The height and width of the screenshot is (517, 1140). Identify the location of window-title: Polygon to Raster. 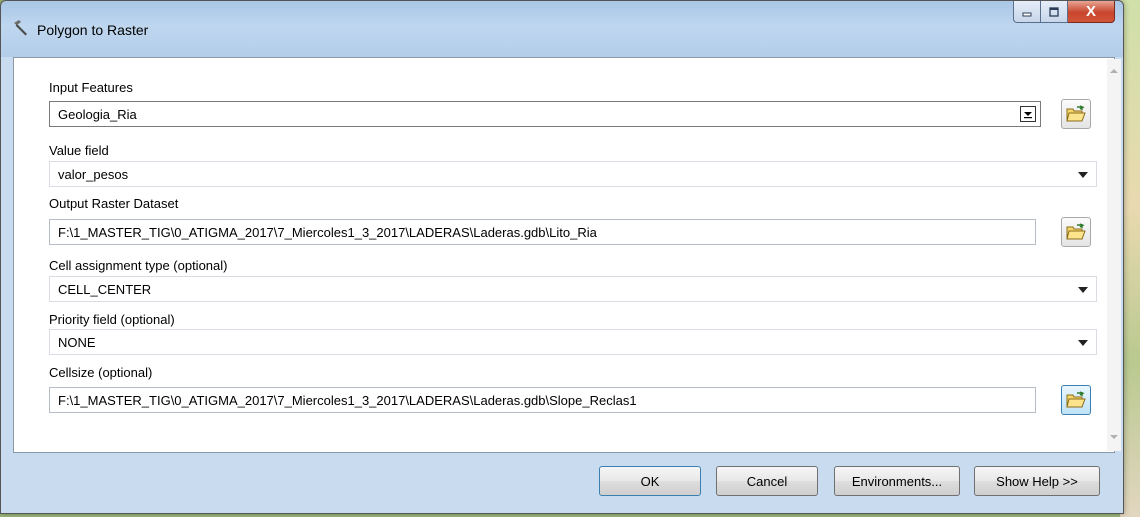
(93, 30).